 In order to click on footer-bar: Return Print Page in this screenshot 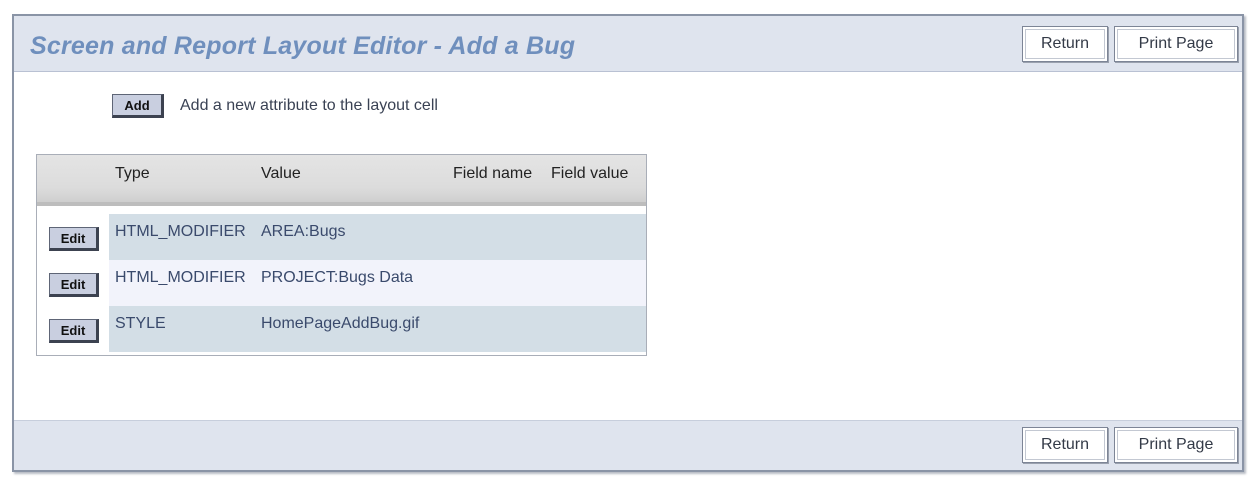, I will do `click(628, 445)`.